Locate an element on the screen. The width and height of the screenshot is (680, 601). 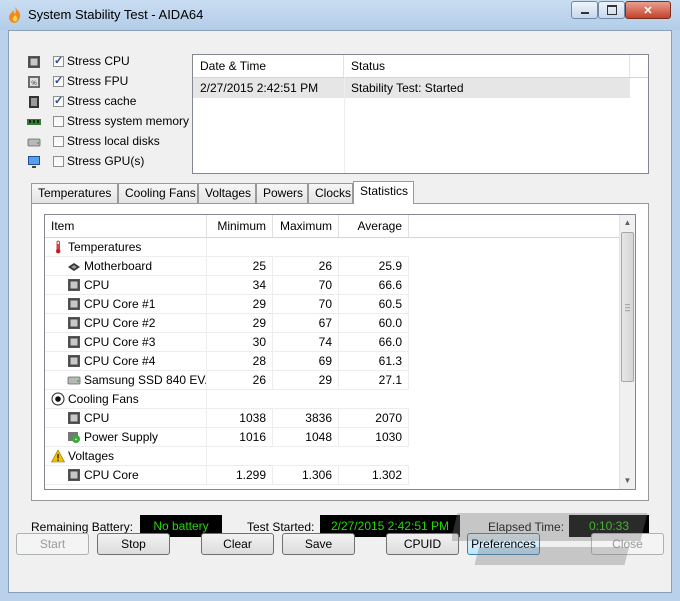
cell-minimum: 26 is located at coordinates (240, 380).